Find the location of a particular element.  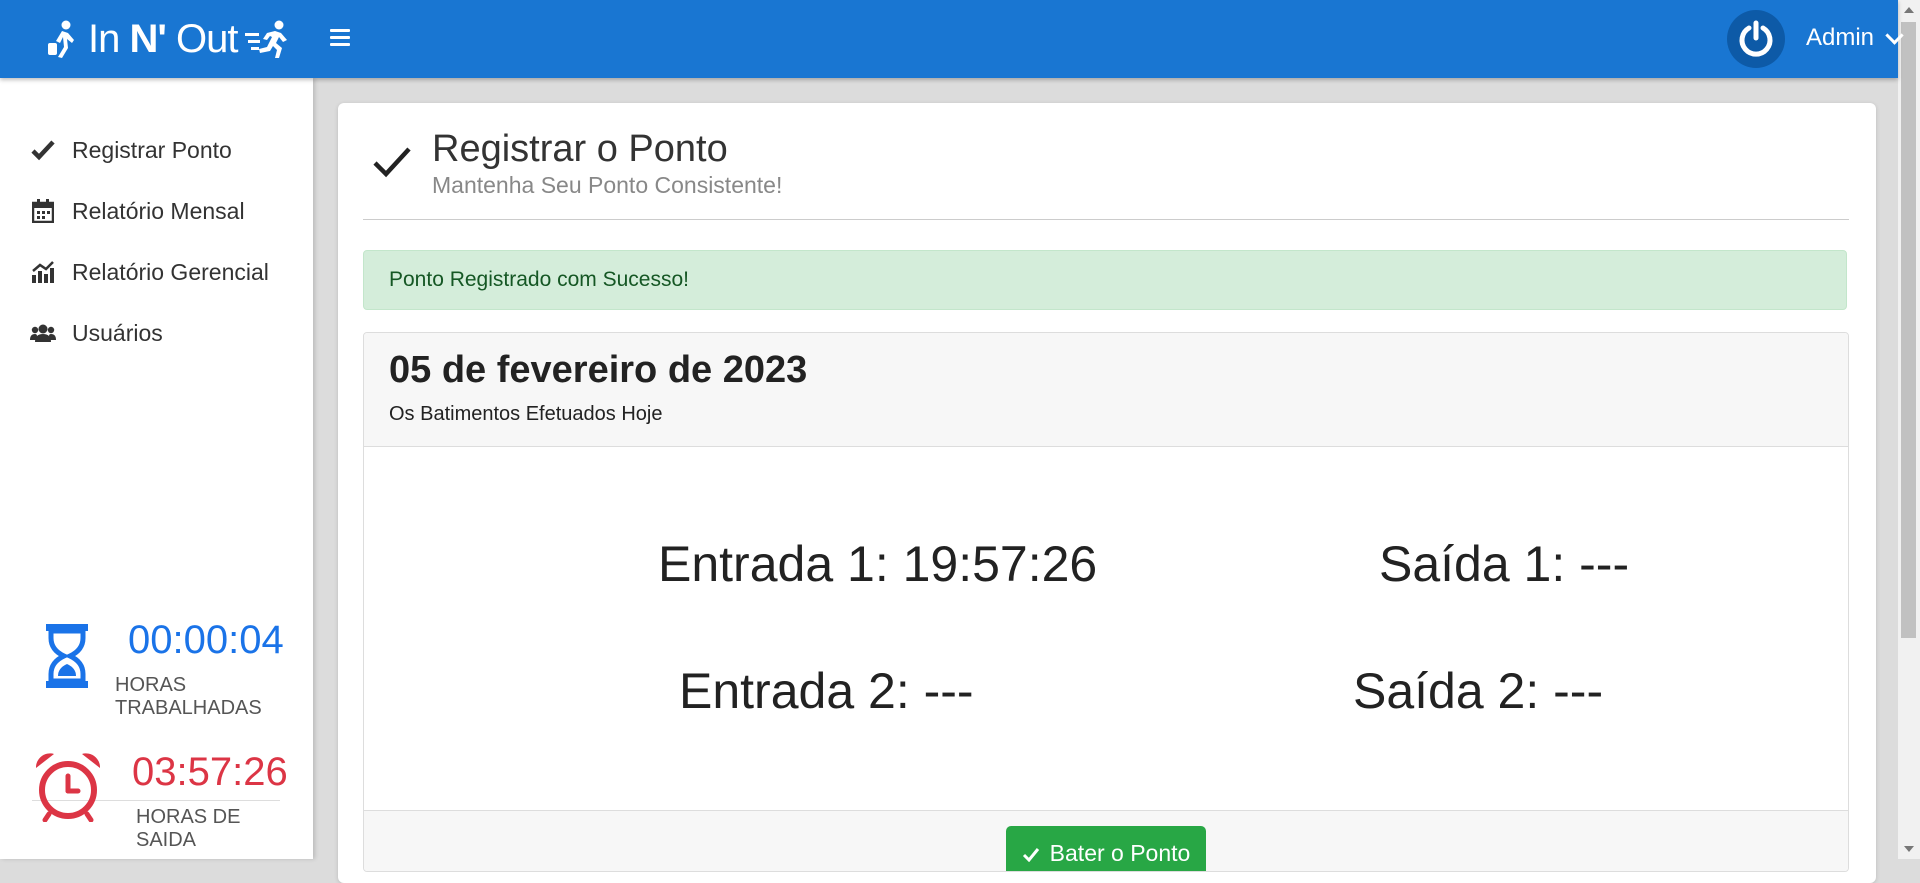

entrada-2-value: Entrada 2: --- is located at coordinates (826, 691).